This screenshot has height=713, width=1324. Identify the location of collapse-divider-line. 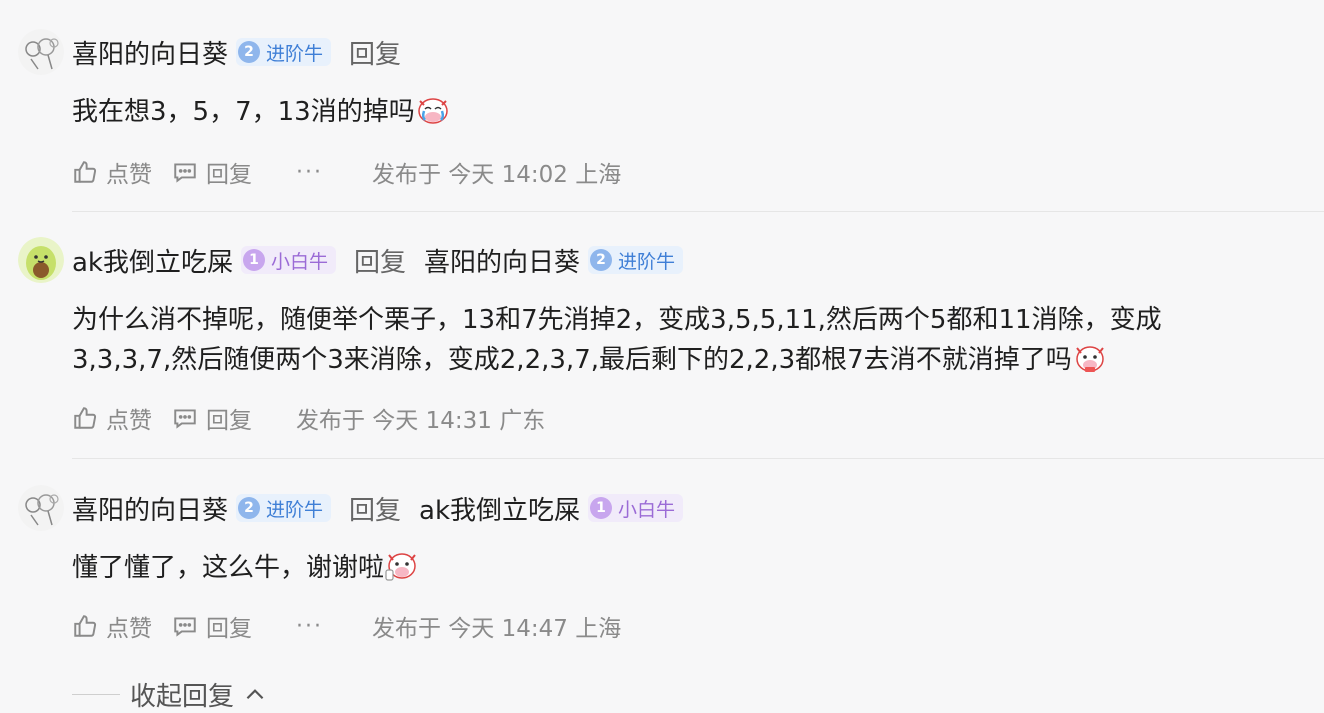
(96, 694).